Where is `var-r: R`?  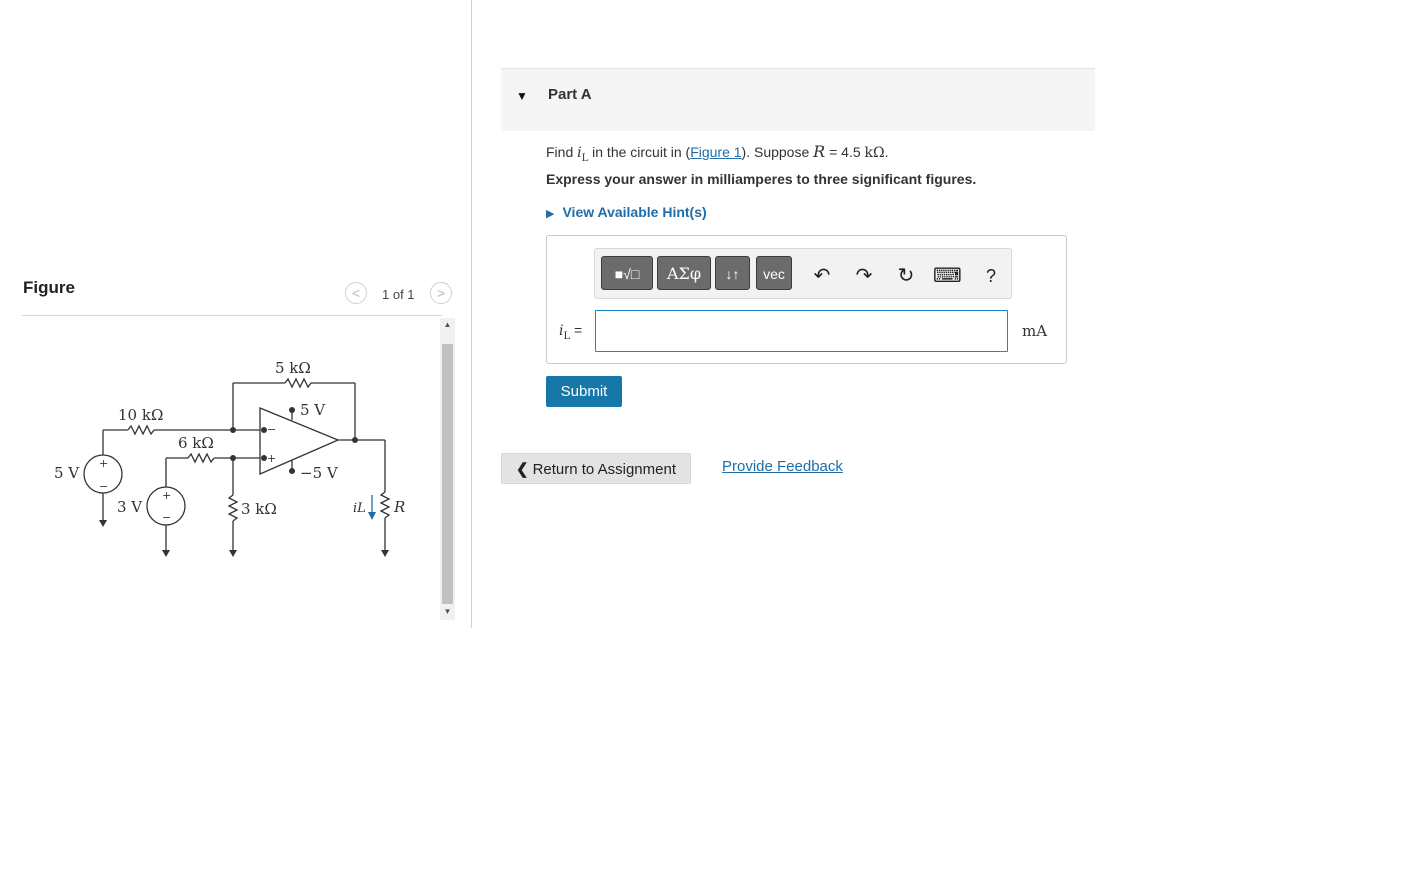 var-r: R is located at coordinates (819, 151).